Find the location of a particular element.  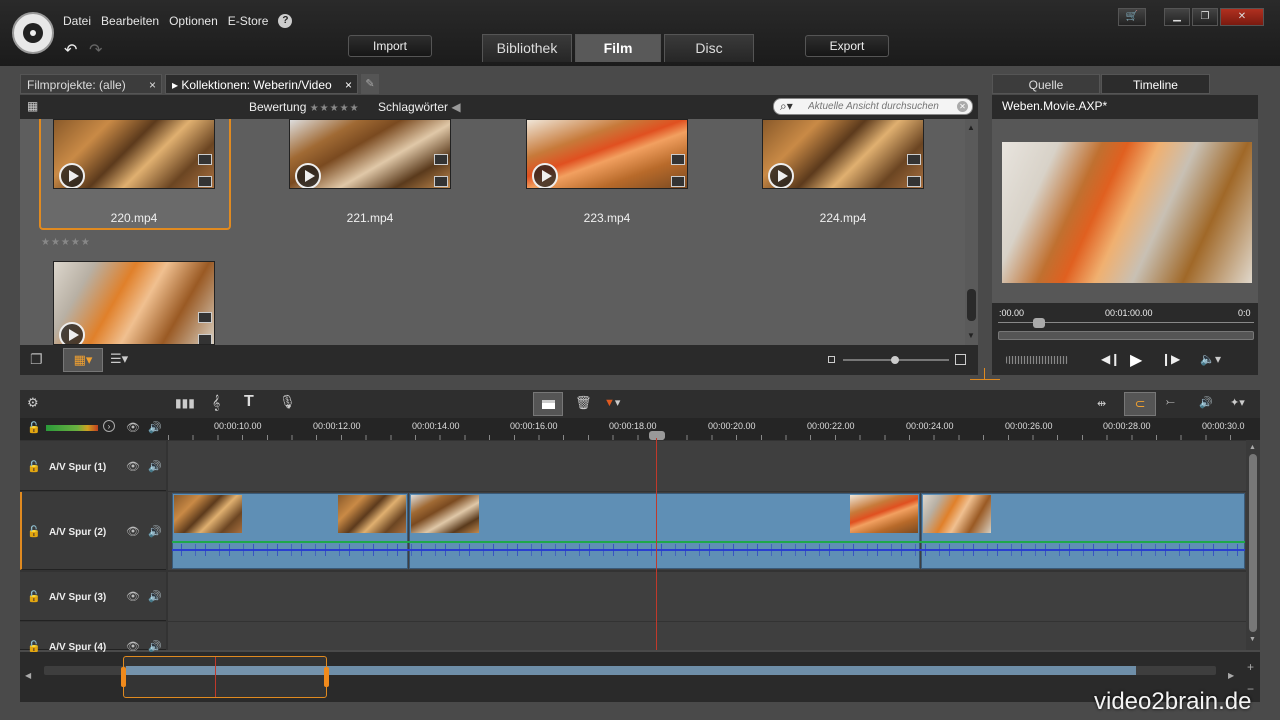

search-input is located at coordinates (883, 106).